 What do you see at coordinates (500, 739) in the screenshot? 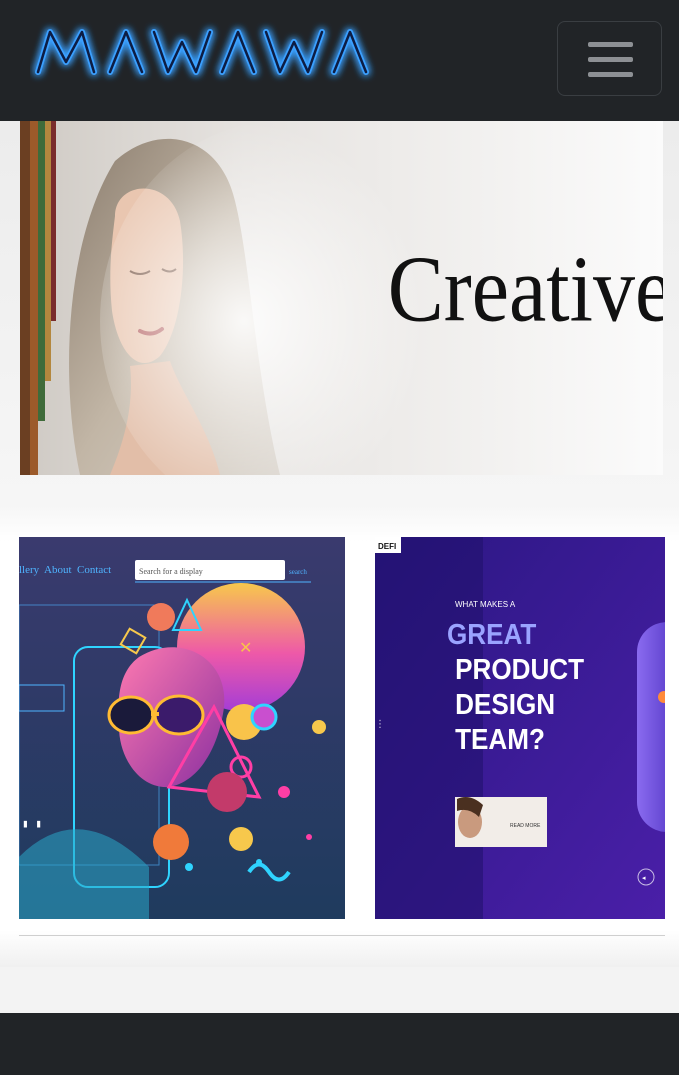
I see `card-headline-line: TEAM?` at bounding box center [500, 739].